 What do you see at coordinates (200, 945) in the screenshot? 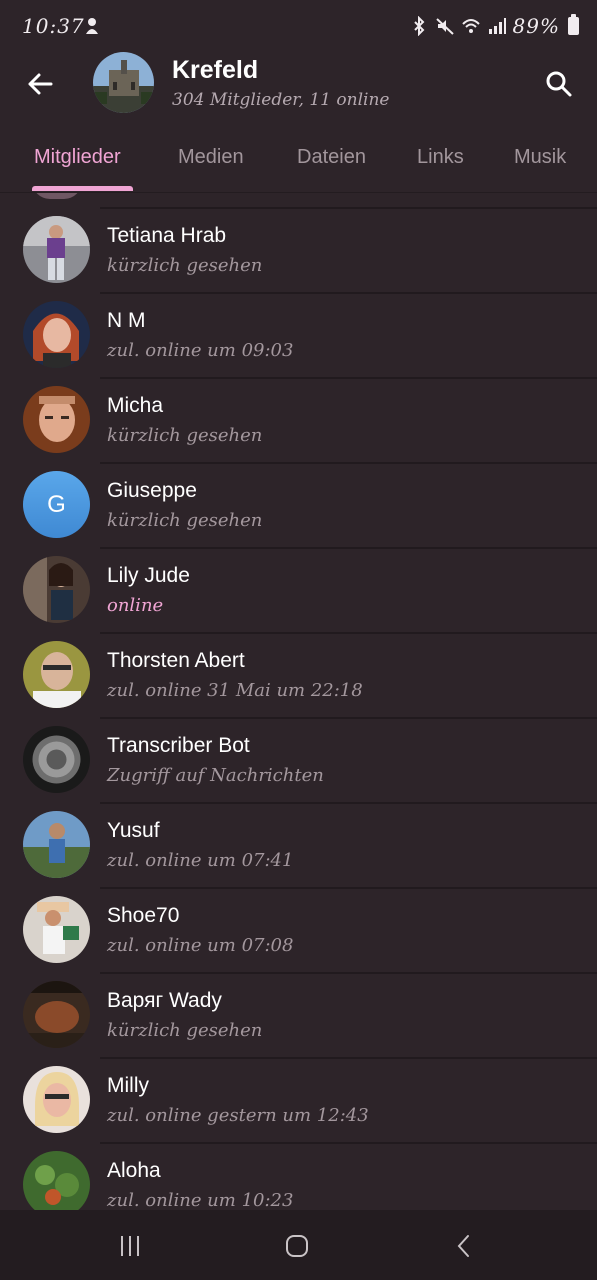
I see `member-status: zul. online um 07:08` at bounding box center [200, 945].